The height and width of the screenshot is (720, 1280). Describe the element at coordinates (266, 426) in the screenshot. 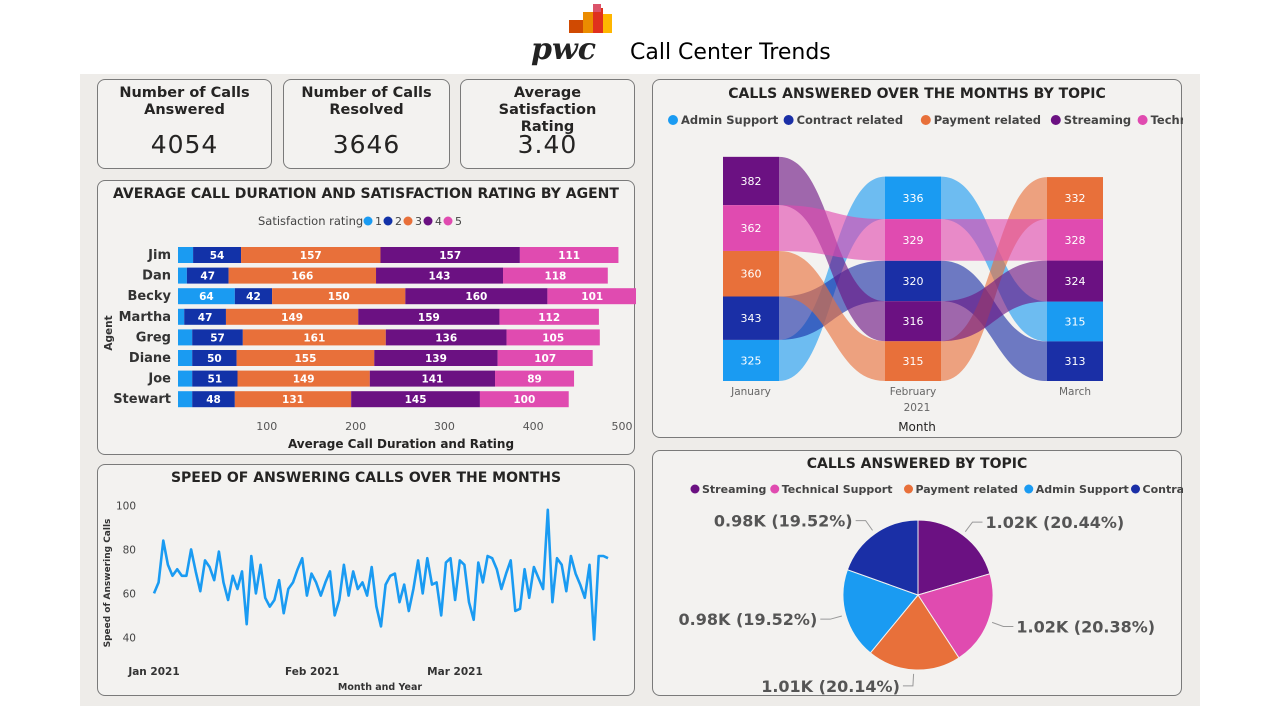

I see `x-tick-label: 100` at that location.